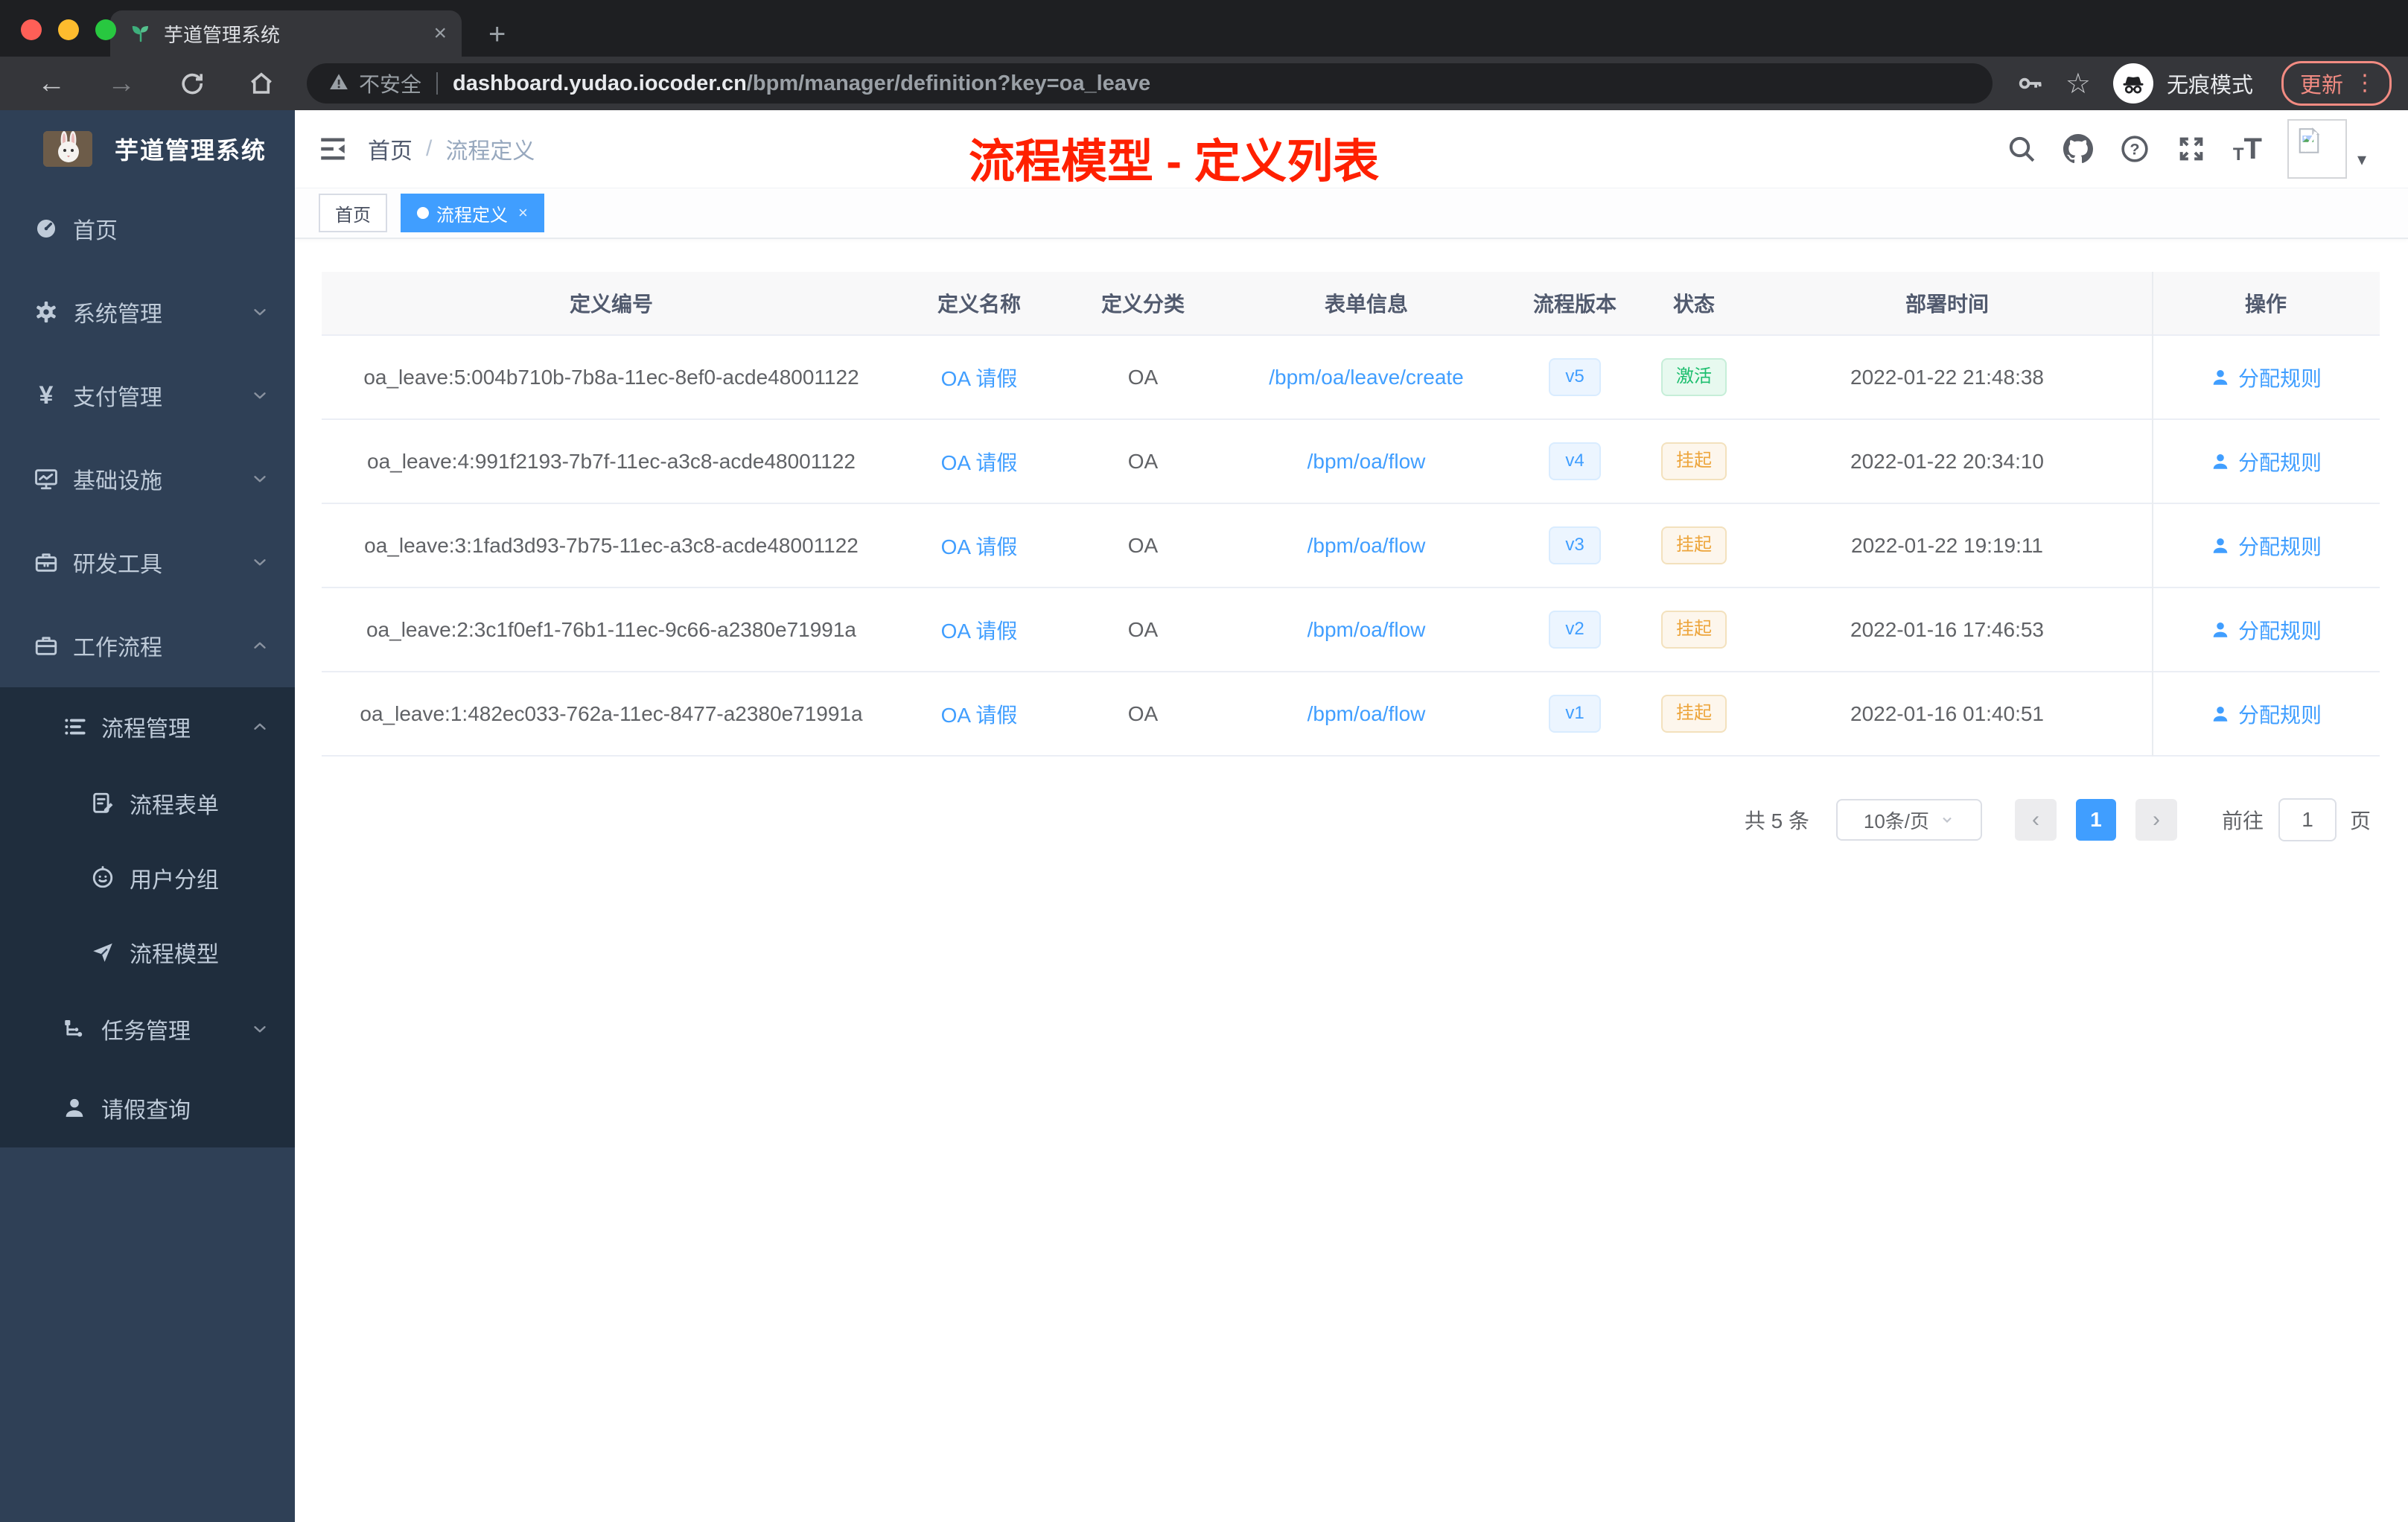 This screenshot has width=2408, height=1522. What do you see at coordinates (191, 83) in the screenshot?
I see `reload-button` at bounding box center [191, 83].